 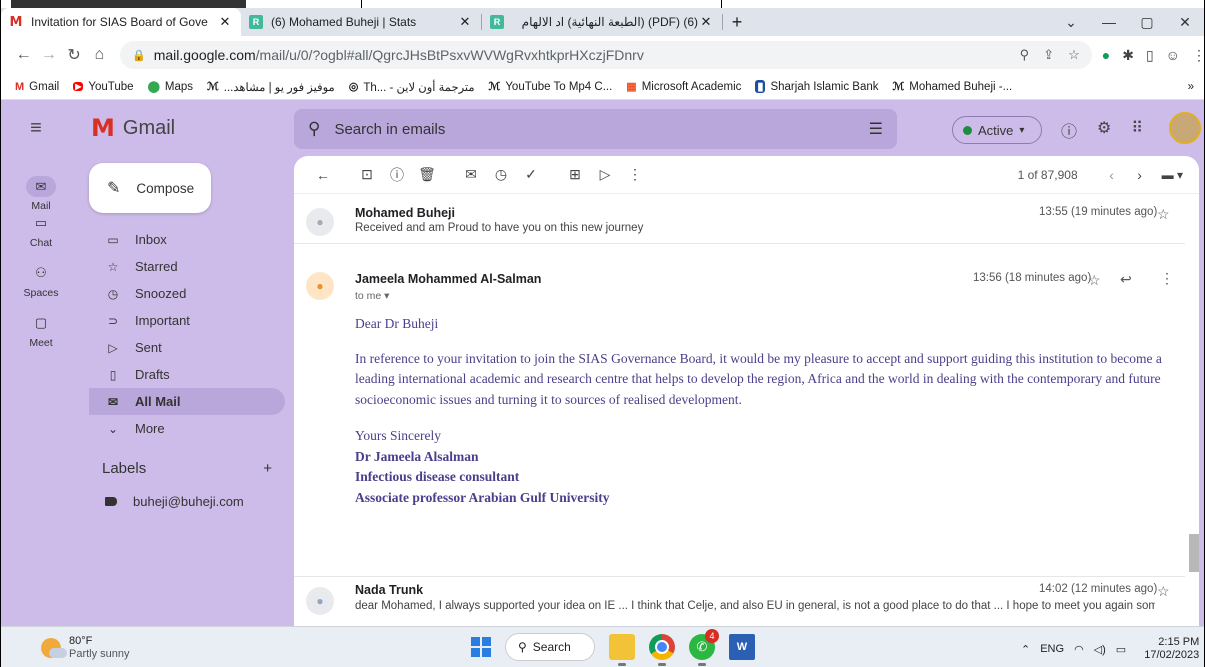 What do you see at coordinates (99, 55) in the screenshot?
I see `home-button: ⌂` at bounding box center [99, 55].